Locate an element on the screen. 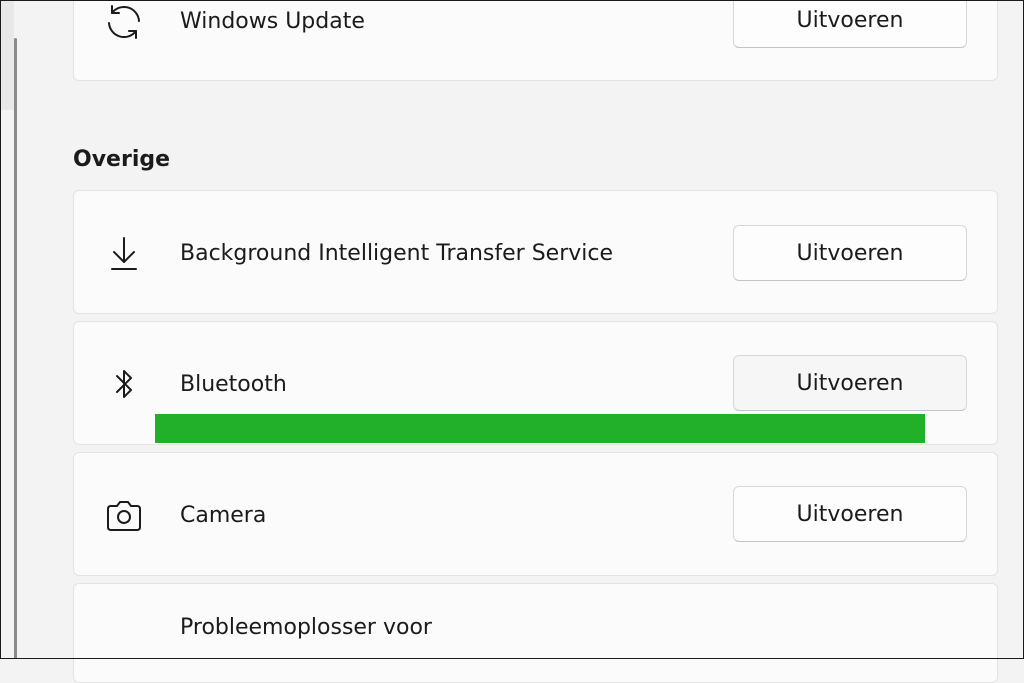  bluetooth-icon is located at coordinates (124, 385).